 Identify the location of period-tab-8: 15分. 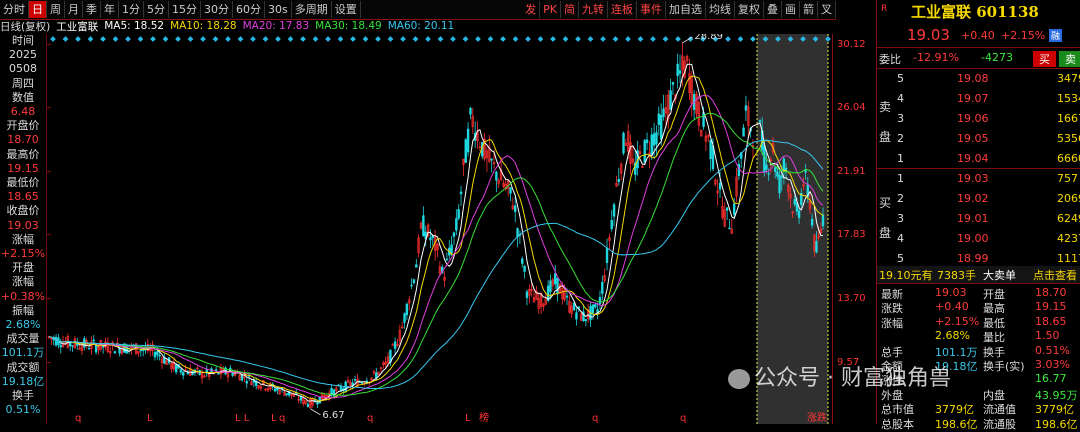
(185, 9).